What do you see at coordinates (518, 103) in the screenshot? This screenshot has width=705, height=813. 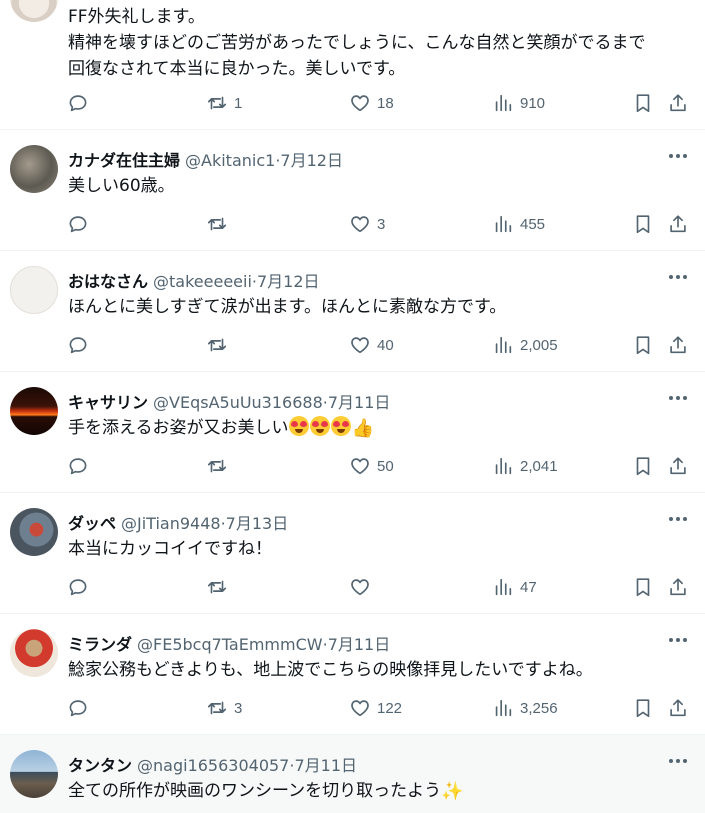 I see `views-button: 910` at bounding box center [518, 103].